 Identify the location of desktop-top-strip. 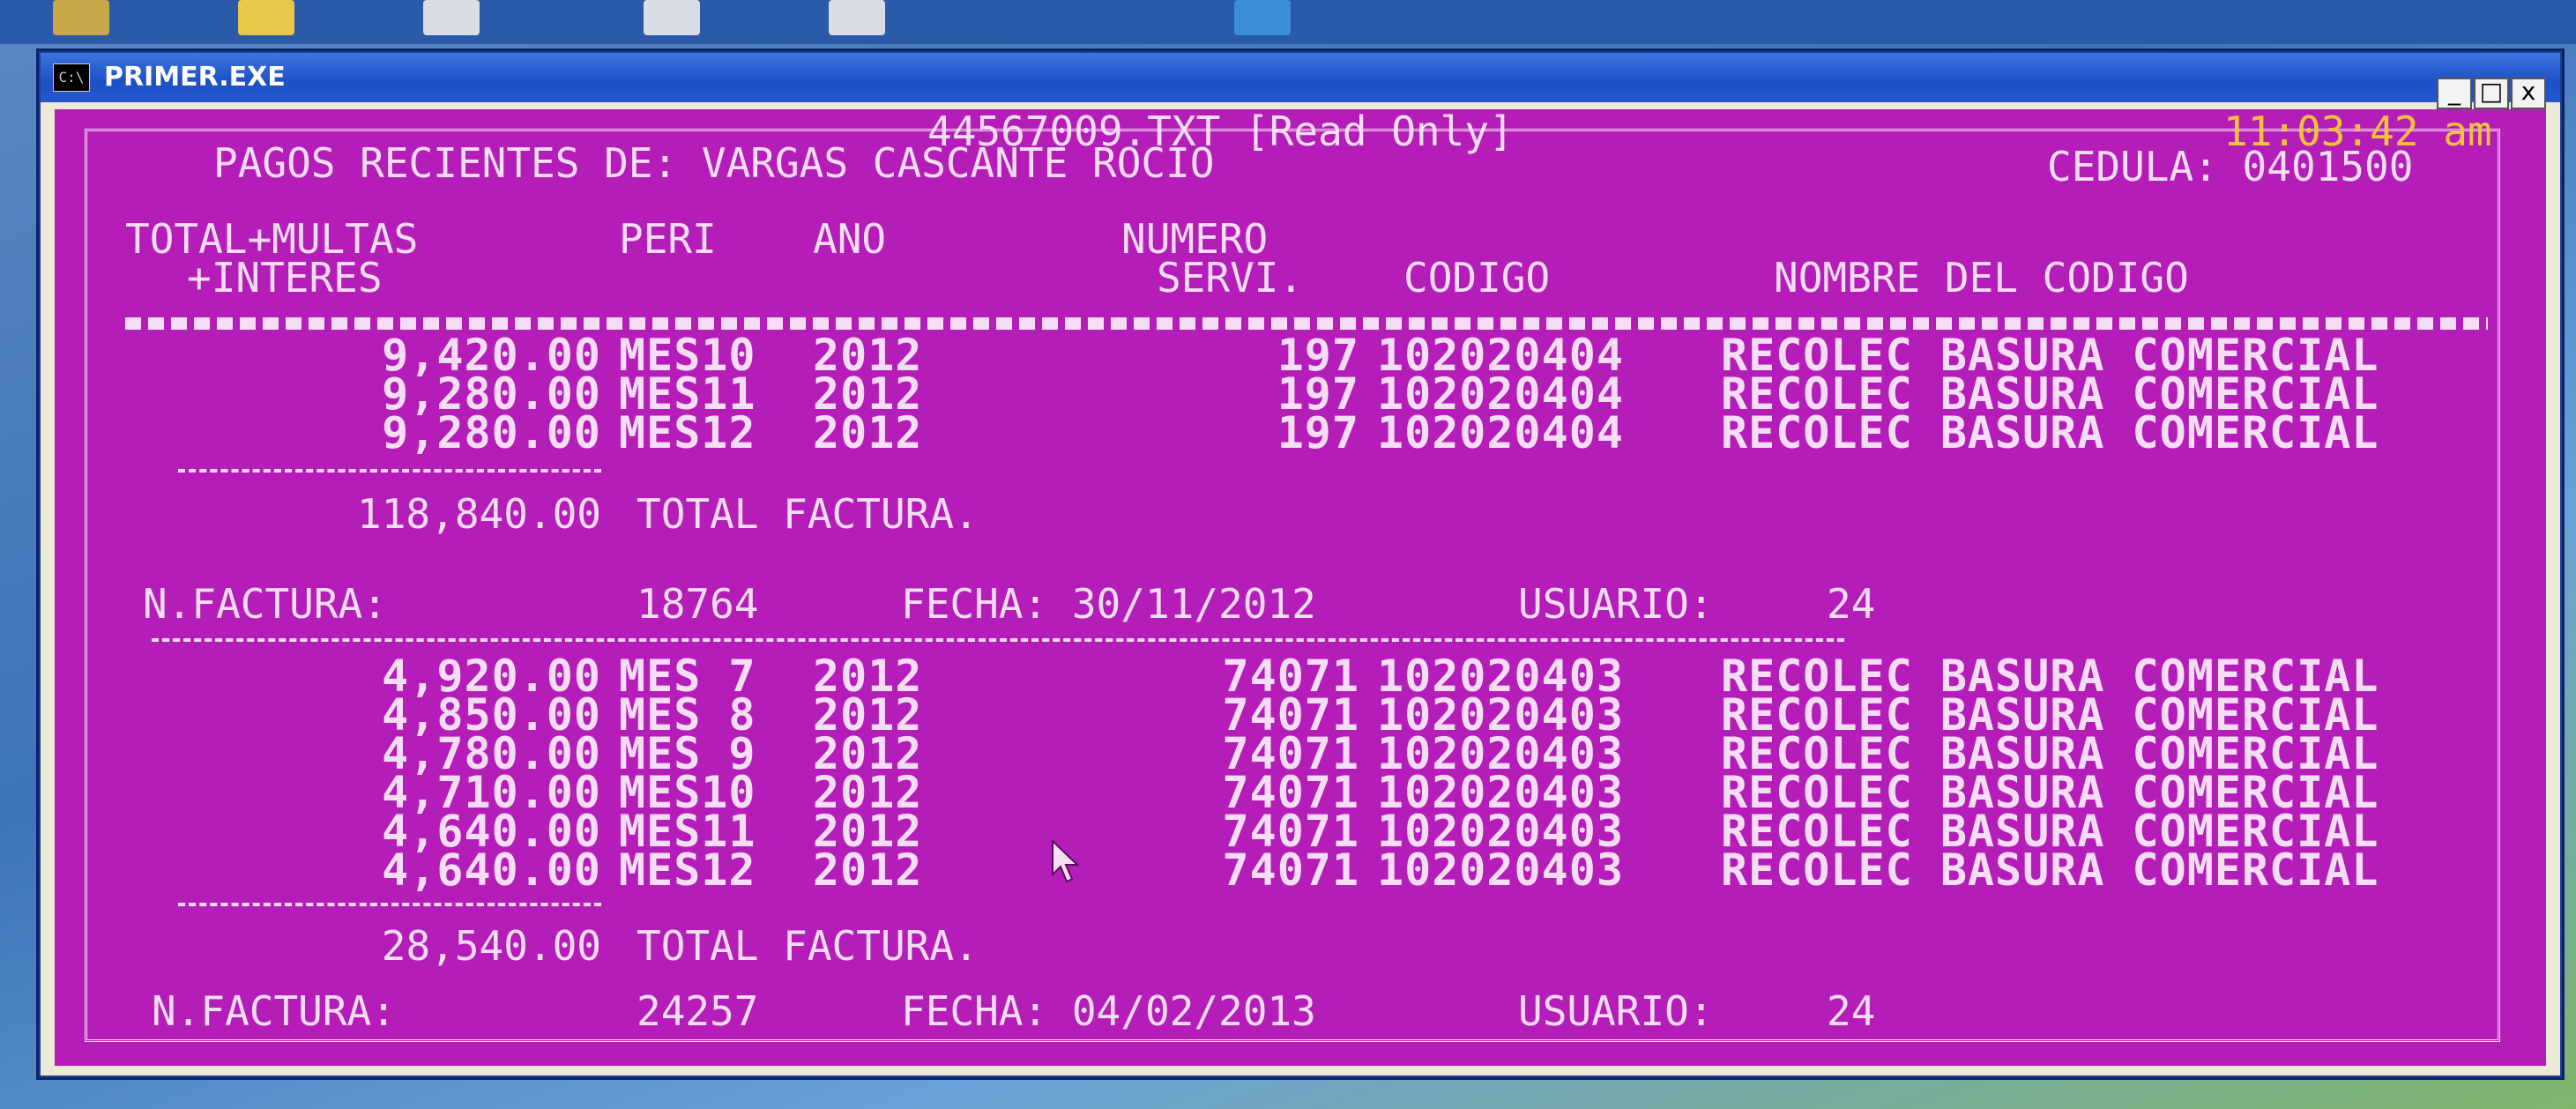
(1288, 22).